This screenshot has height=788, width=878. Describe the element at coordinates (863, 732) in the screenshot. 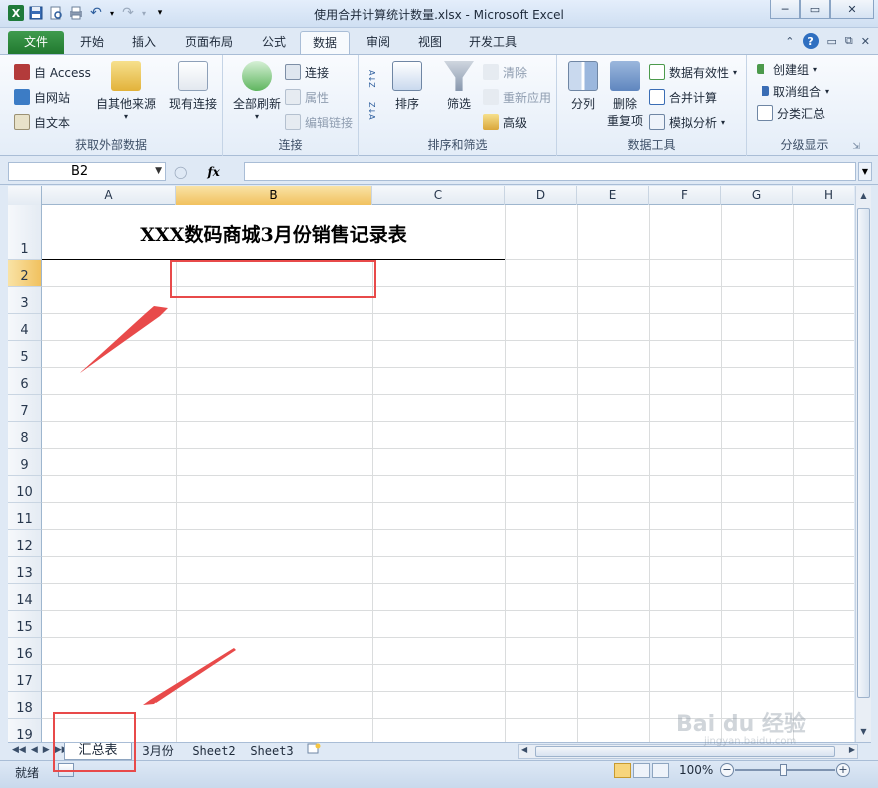

I see `scroll-down-icon: ▼` at that location.